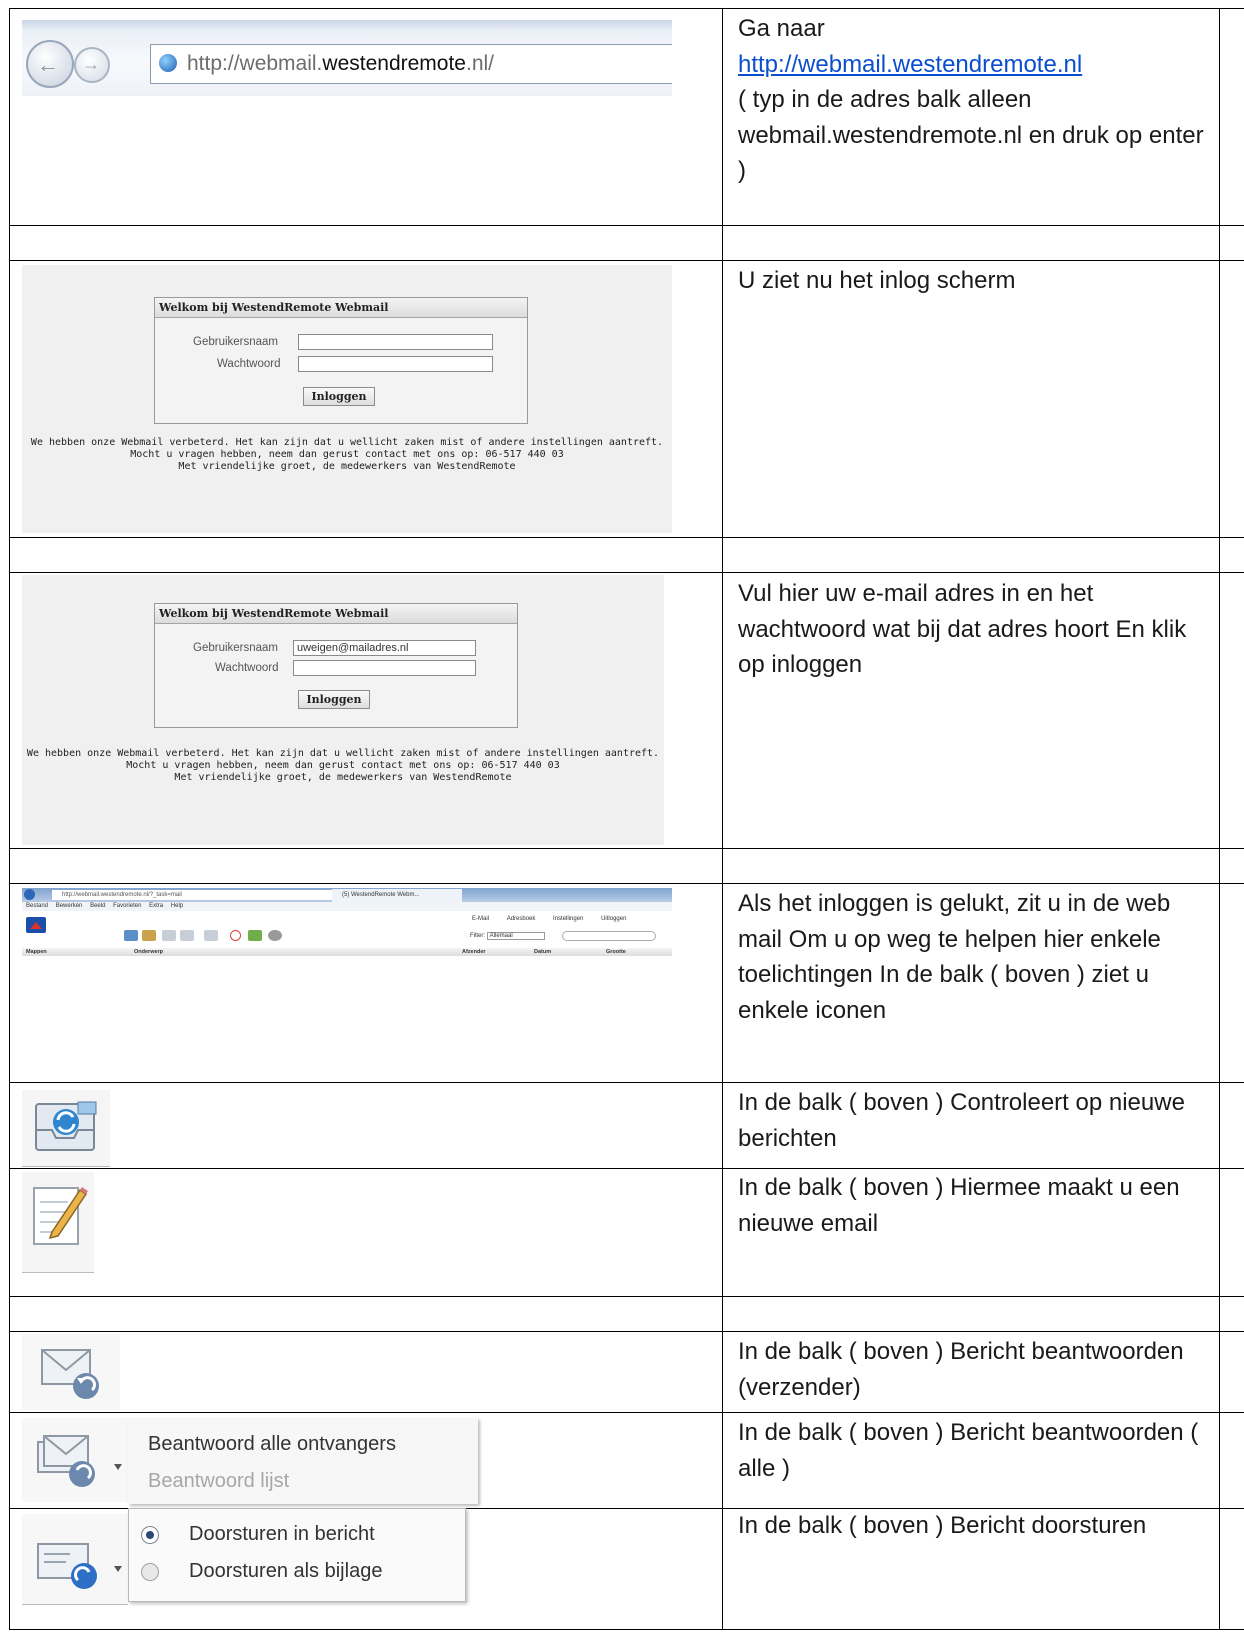  Describe the element at coordinates (542, 952) in the screenshot. I see `col-date: Datum` at that location.